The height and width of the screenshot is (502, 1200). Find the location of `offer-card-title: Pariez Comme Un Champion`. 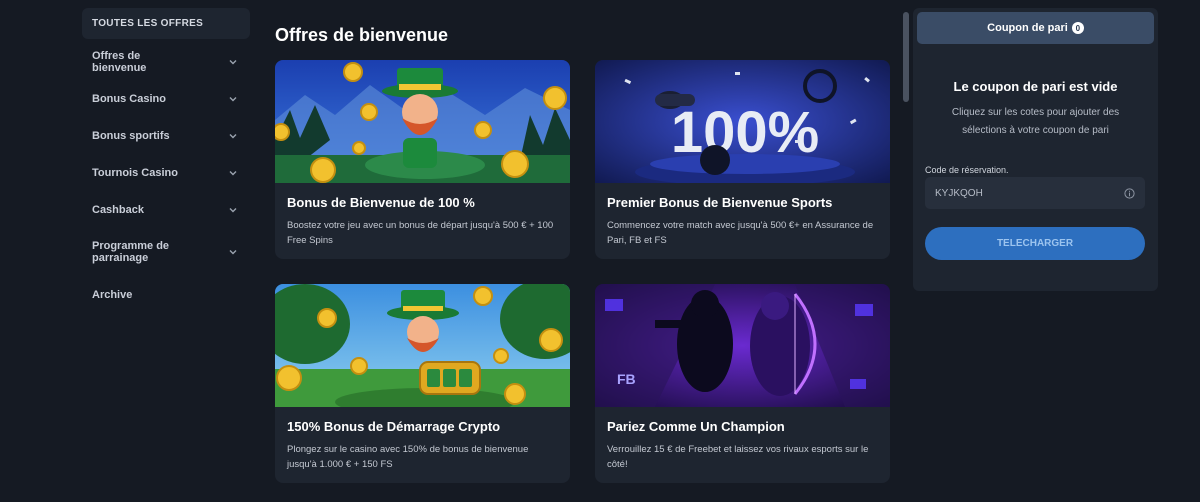

offer-card-title: Pariez Comme Un Champion is located at coordinates (696, 426).